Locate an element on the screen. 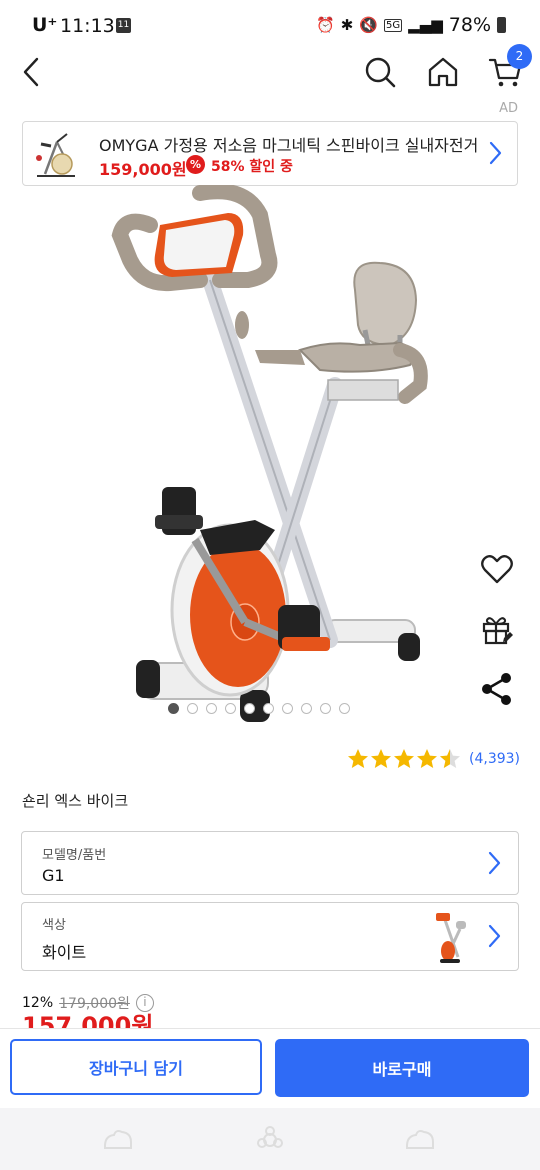 The width and height of the screenshot is (540, 1170). review-count: (4,393) is located at coordinates (494, 759).